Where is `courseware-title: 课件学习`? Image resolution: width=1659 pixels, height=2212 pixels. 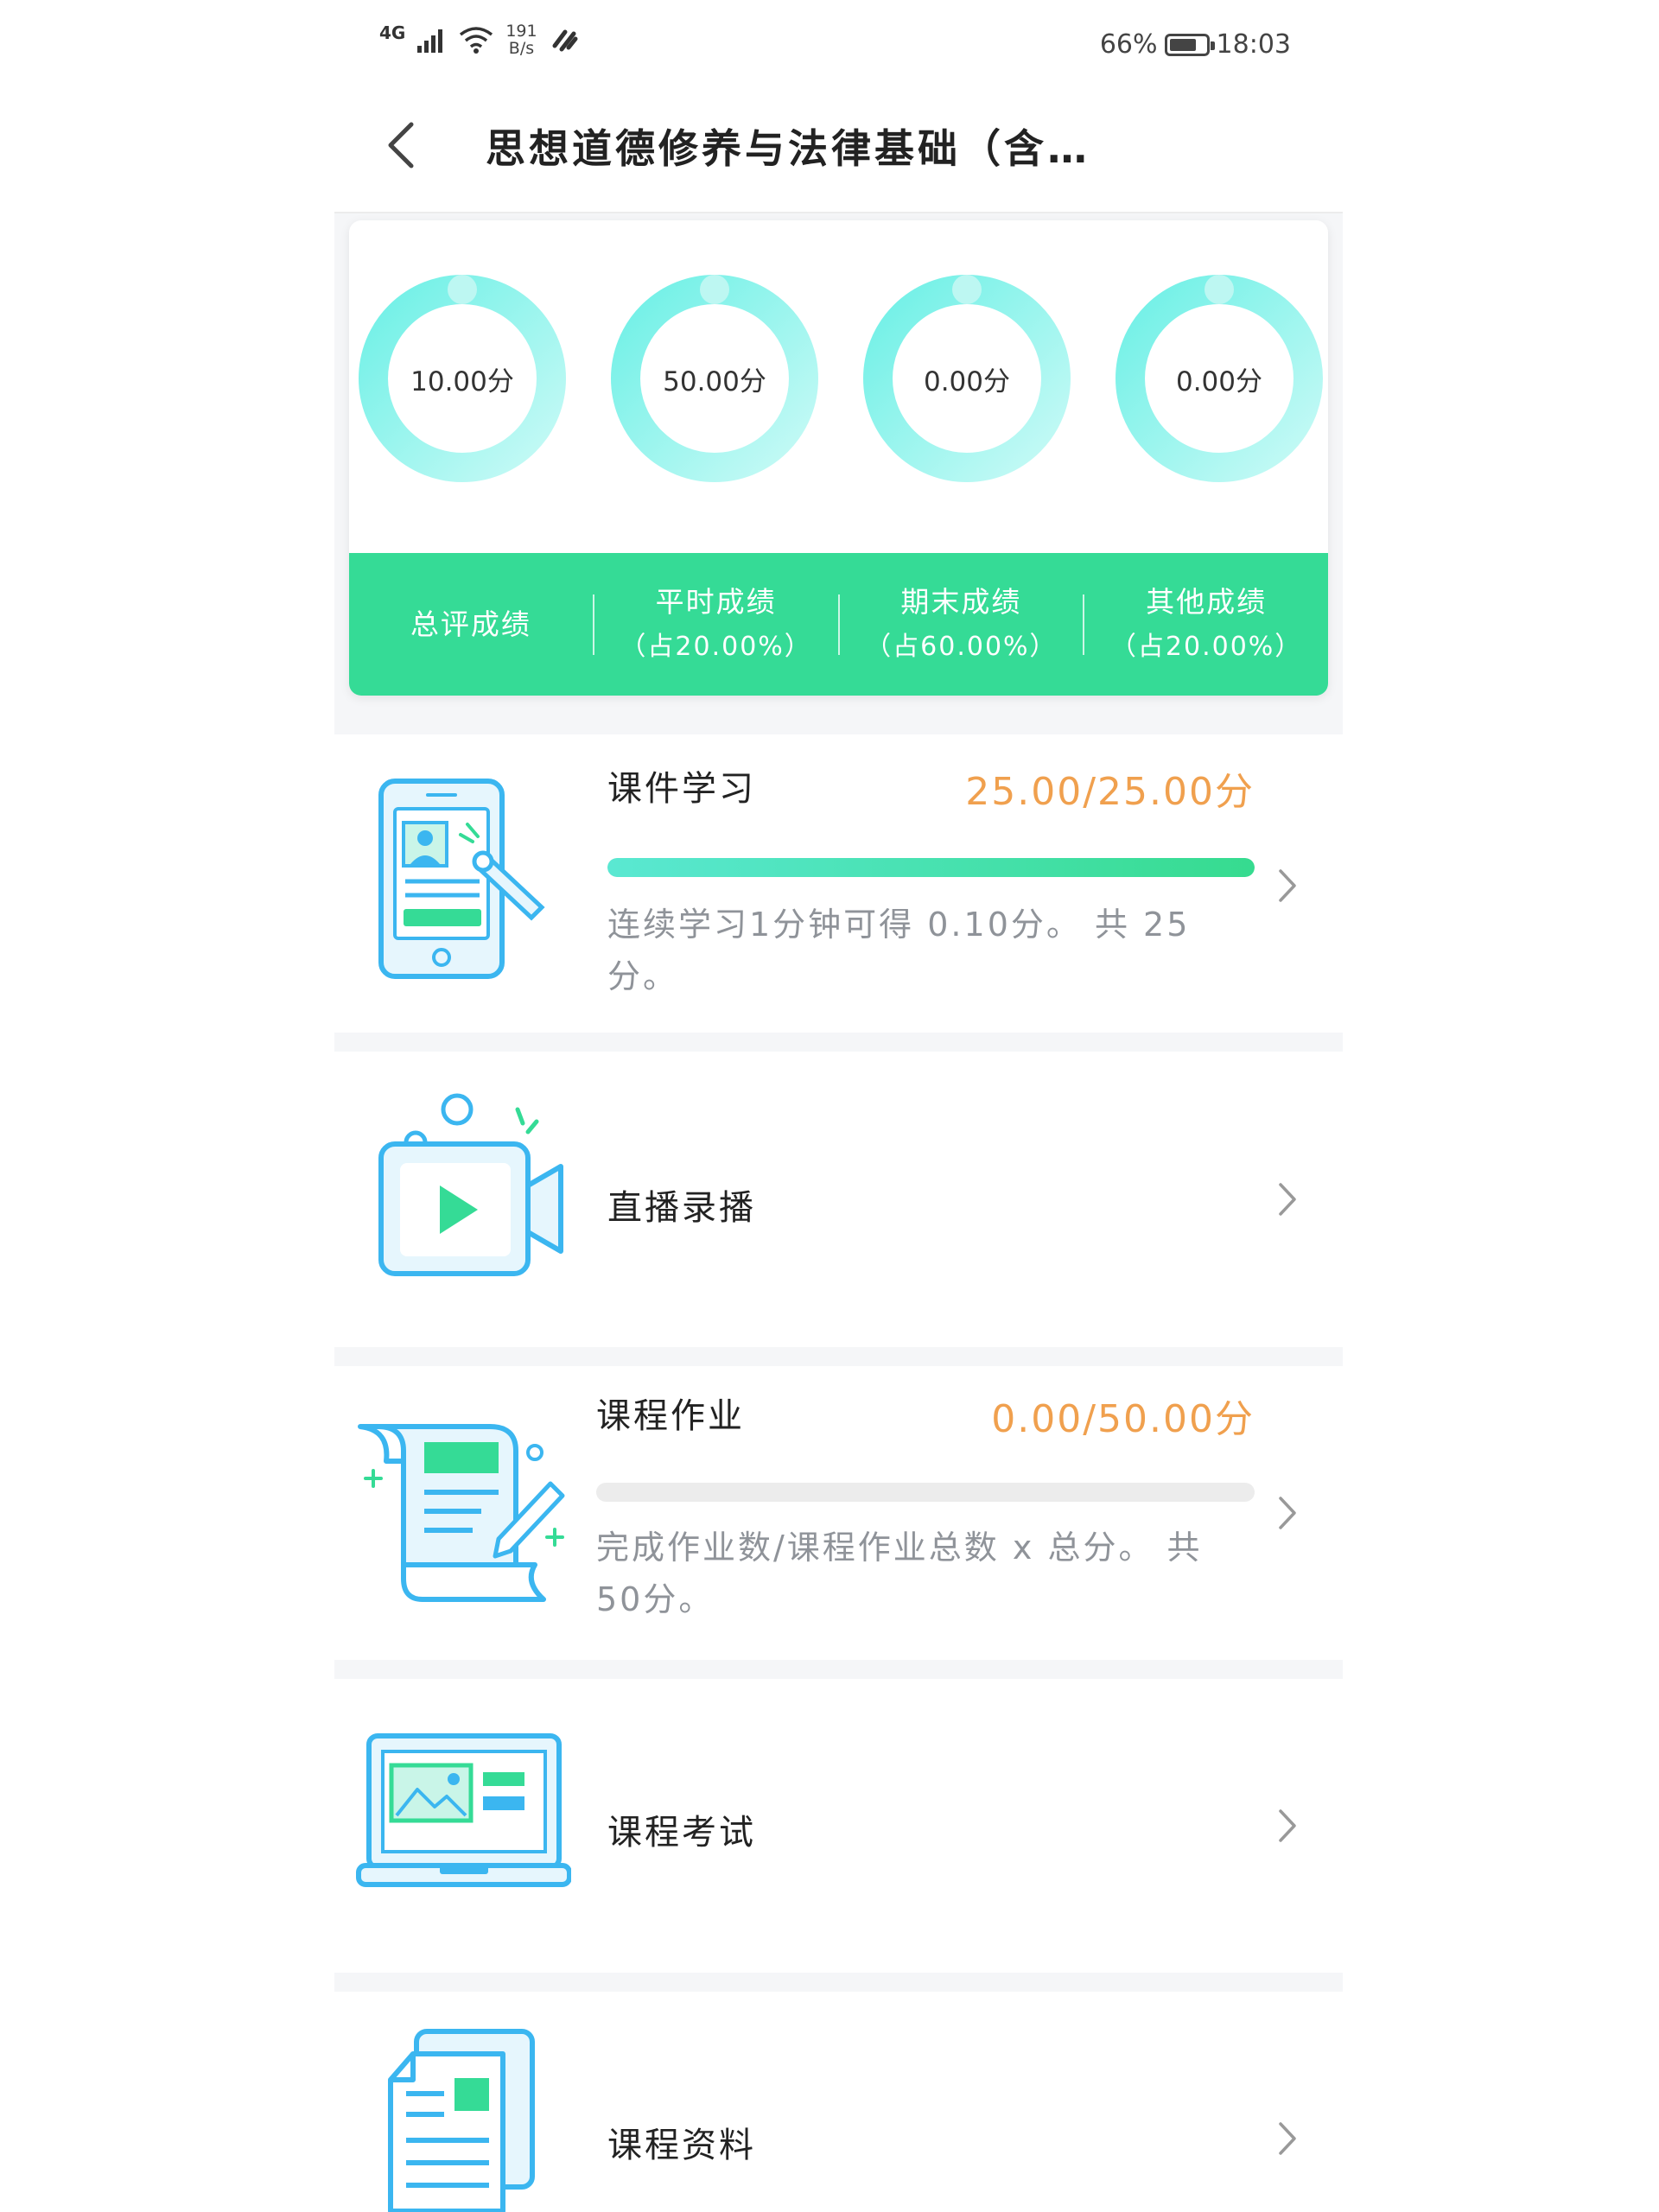 courseware-title: 课件学习 is located at coordinates (681, 789).